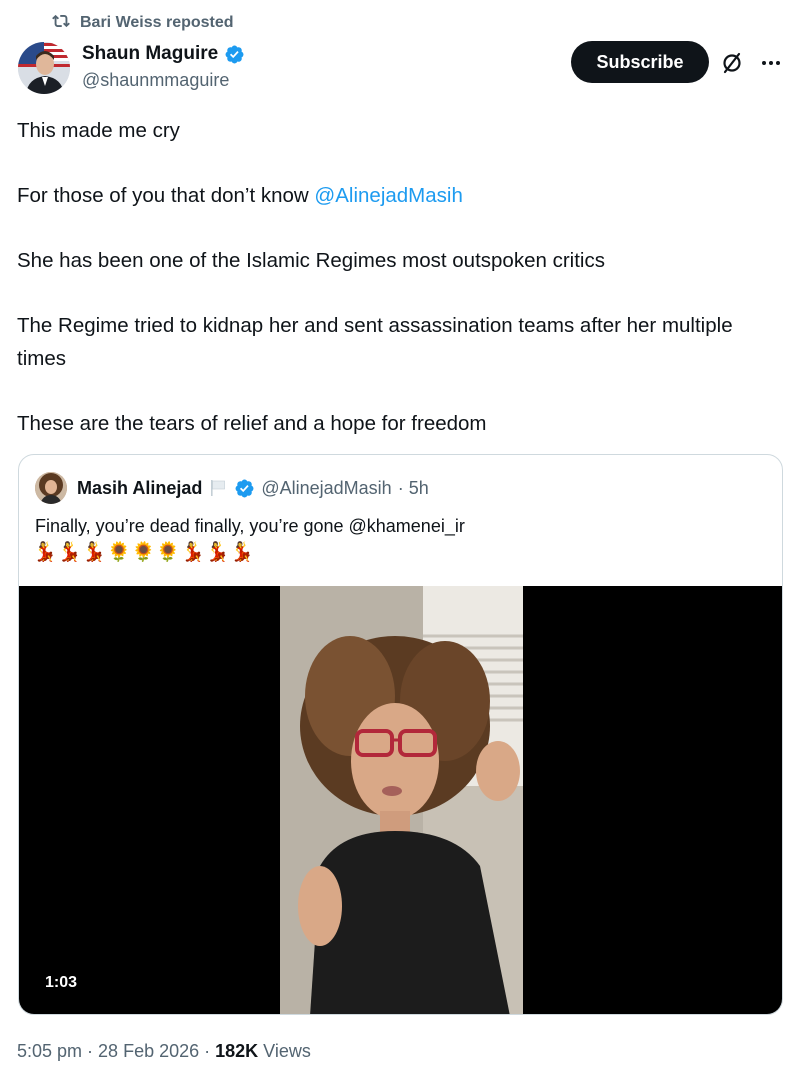  I want to click on author-name: Shaun Maguire, so click(150, 54).